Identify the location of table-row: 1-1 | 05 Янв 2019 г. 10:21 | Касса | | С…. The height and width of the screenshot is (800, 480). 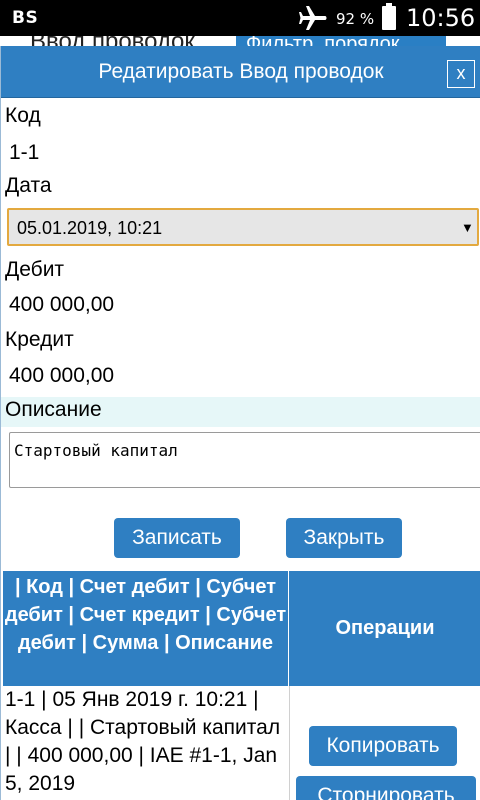
(143, 741).